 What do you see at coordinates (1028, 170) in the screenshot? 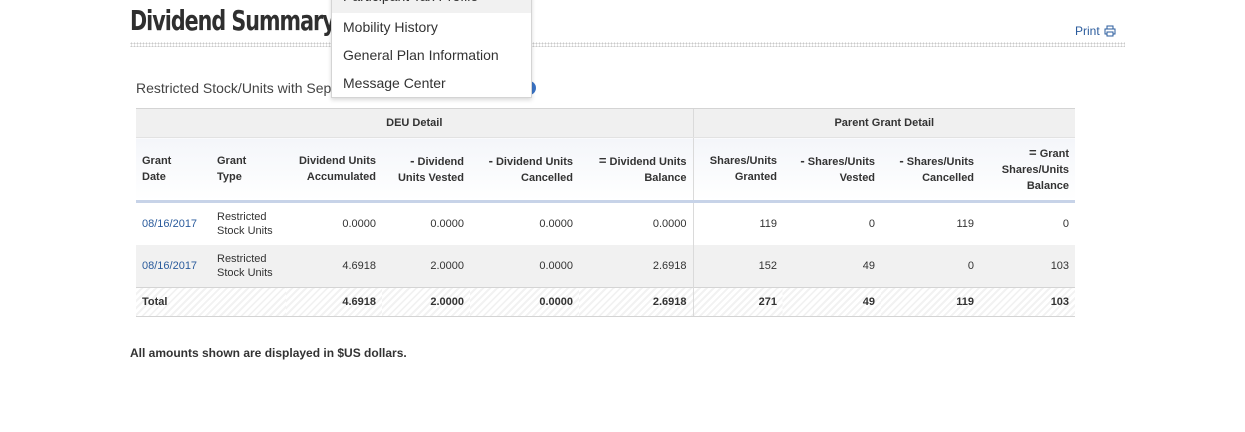
I see `col-header-grant-balance: = Grant Shares/Units Balance` at bounding box center [1028, 170].